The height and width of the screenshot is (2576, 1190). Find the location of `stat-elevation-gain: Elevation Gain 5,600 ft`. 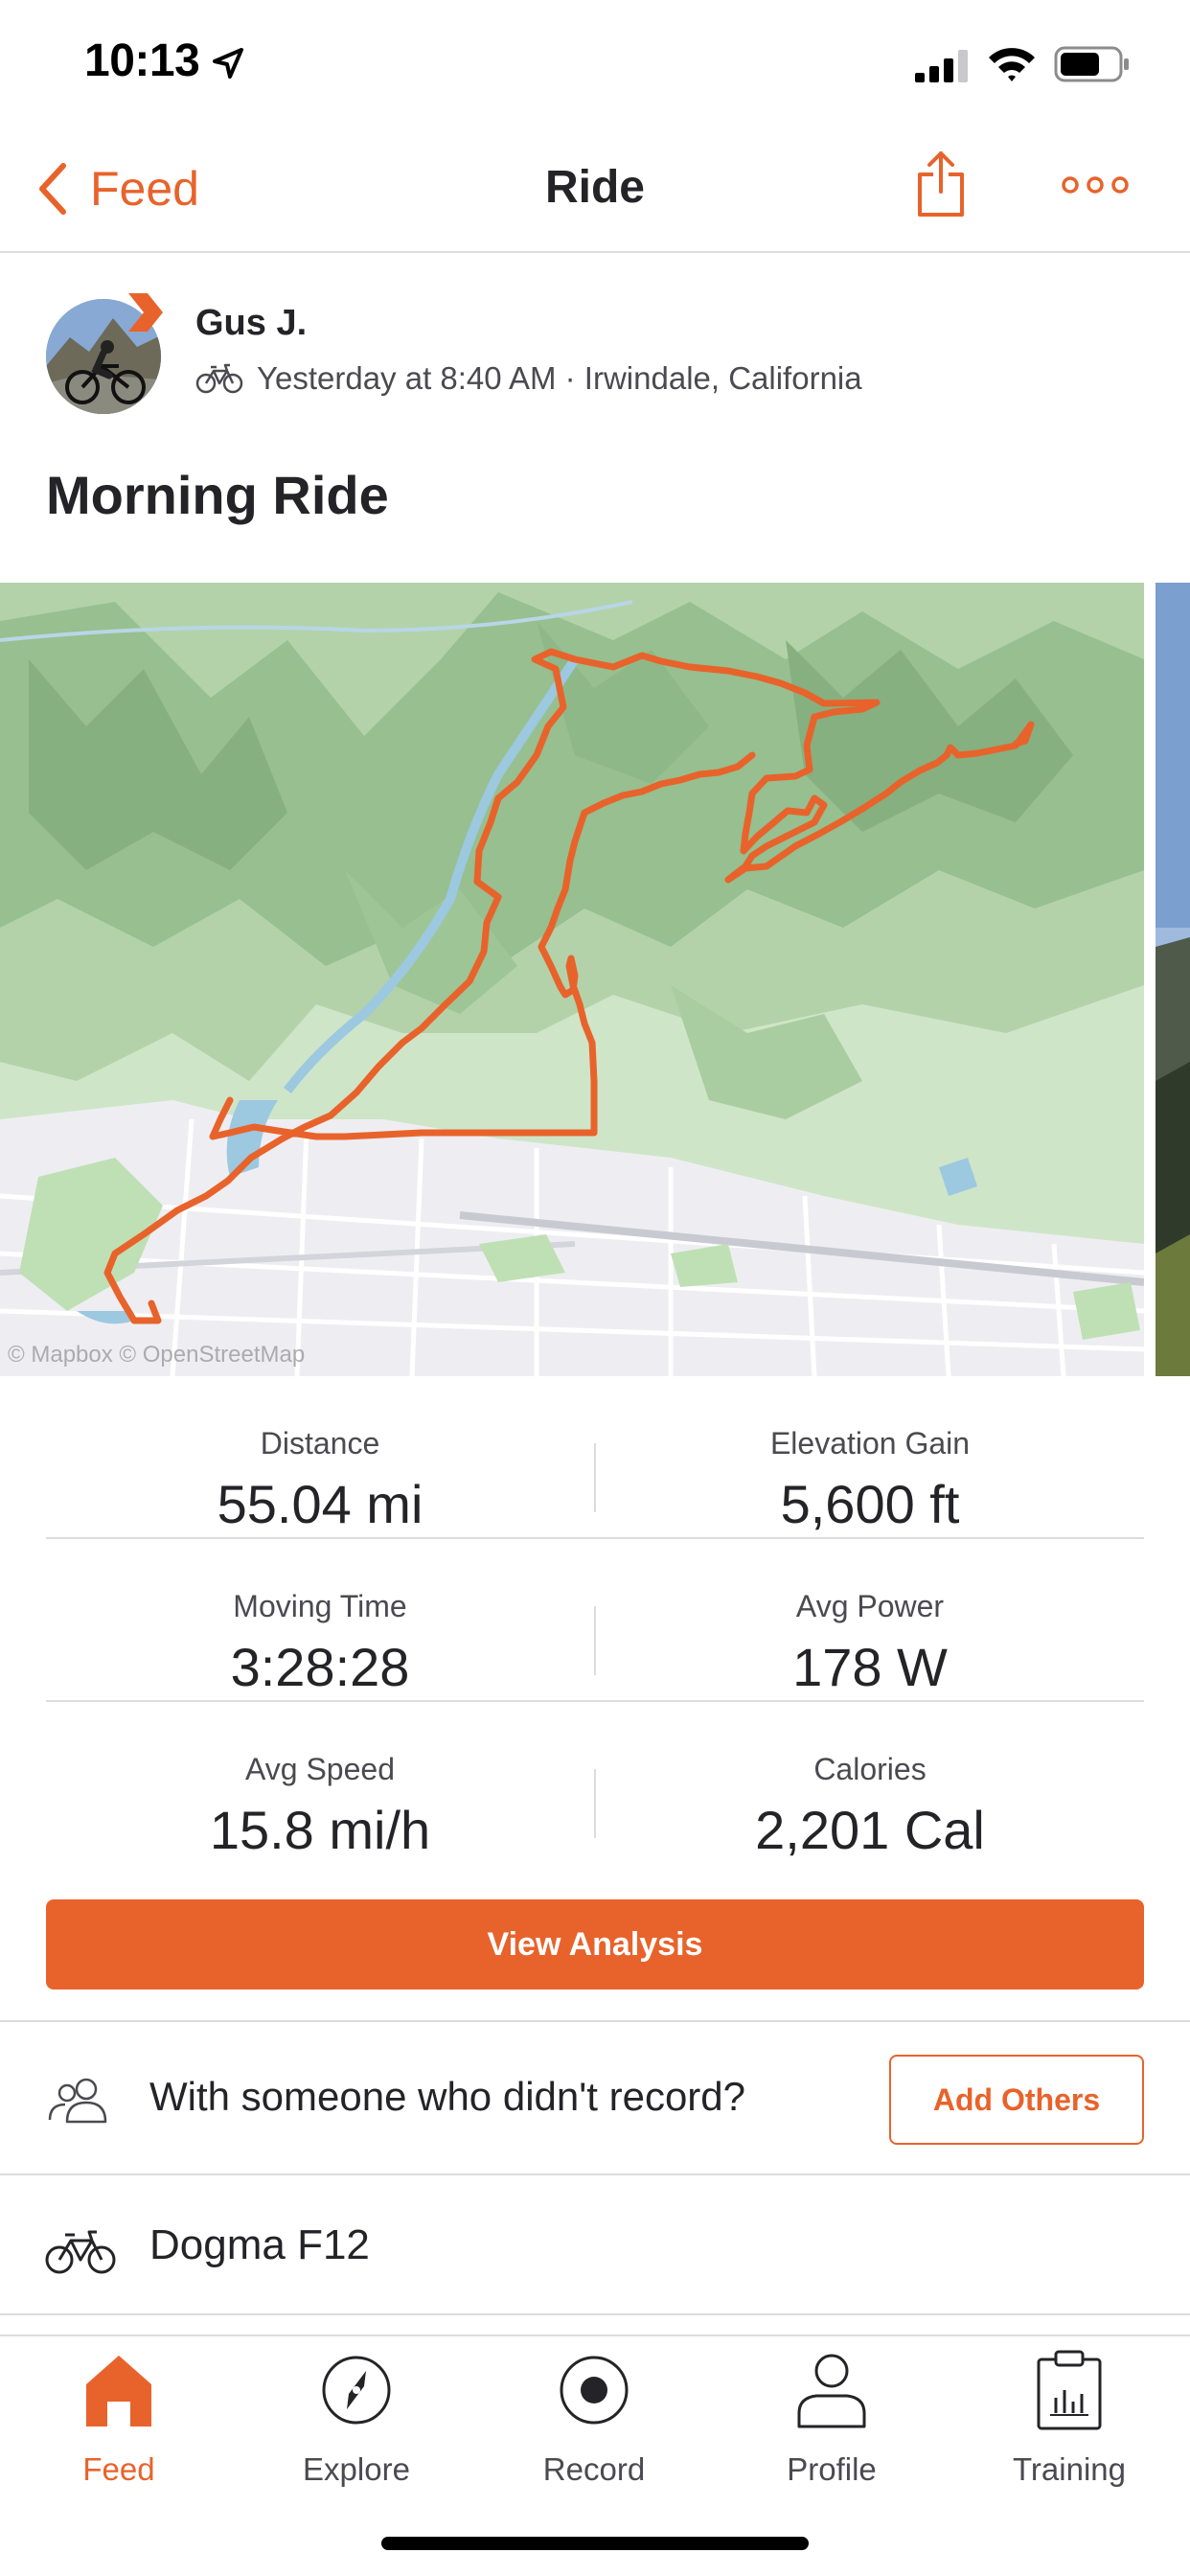

stat-elevation-gain: Elevation Gain 5,600 ft is located at coordinates (870, 1456).